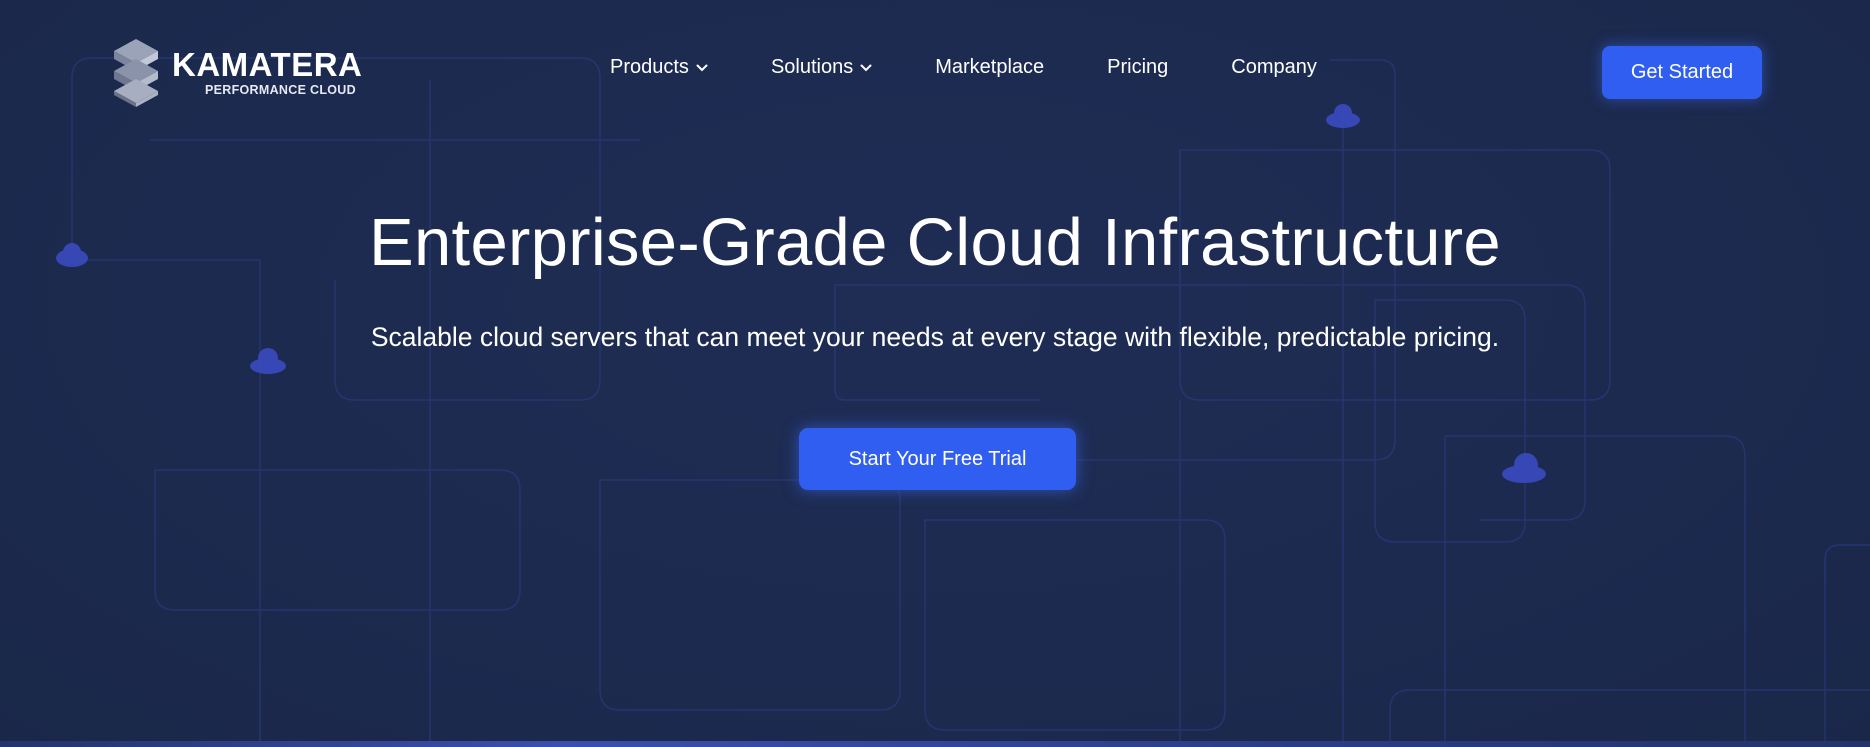 The image size is (1870, 747). I want to click on get-started-button: Get Started, so click(1682, 72).